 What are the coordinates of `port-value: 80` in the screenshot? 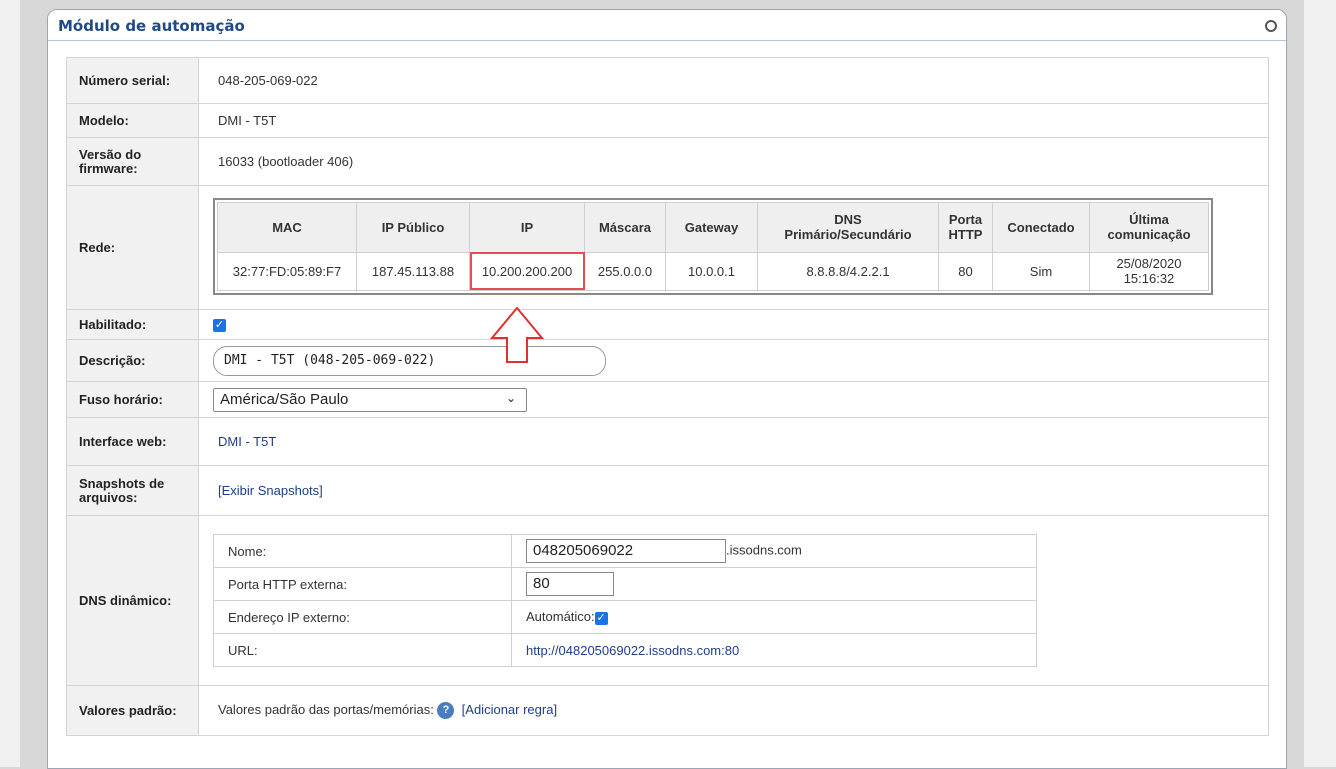 It's located at (965, 271).